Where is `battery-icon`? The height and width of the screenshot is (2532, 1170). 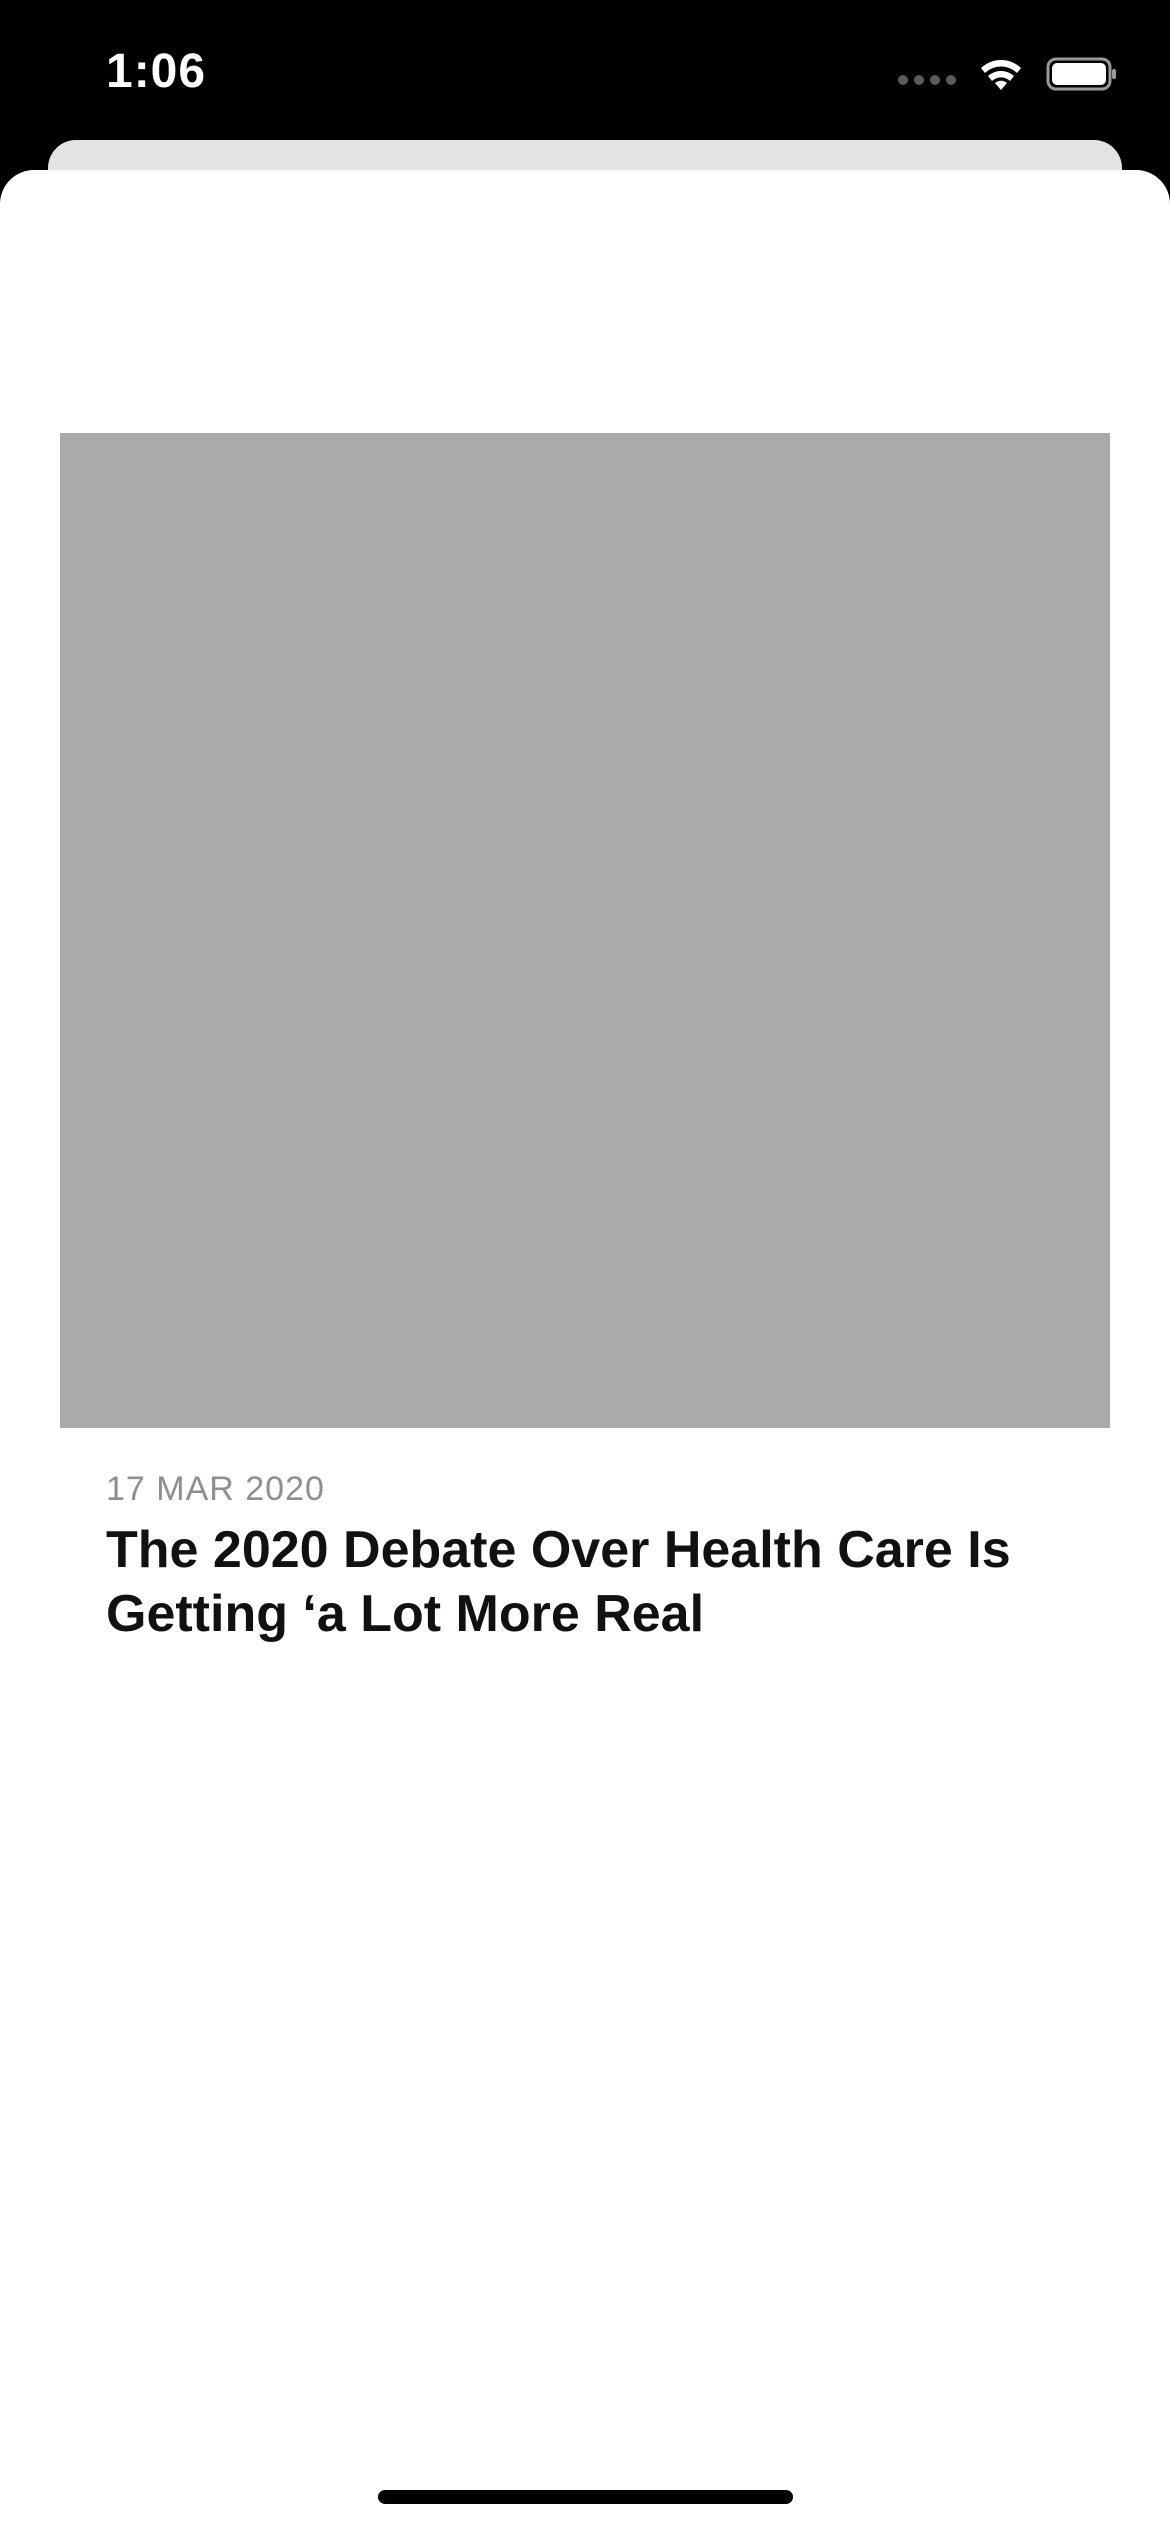 battery-icon is located at coordinates (1081, 74).